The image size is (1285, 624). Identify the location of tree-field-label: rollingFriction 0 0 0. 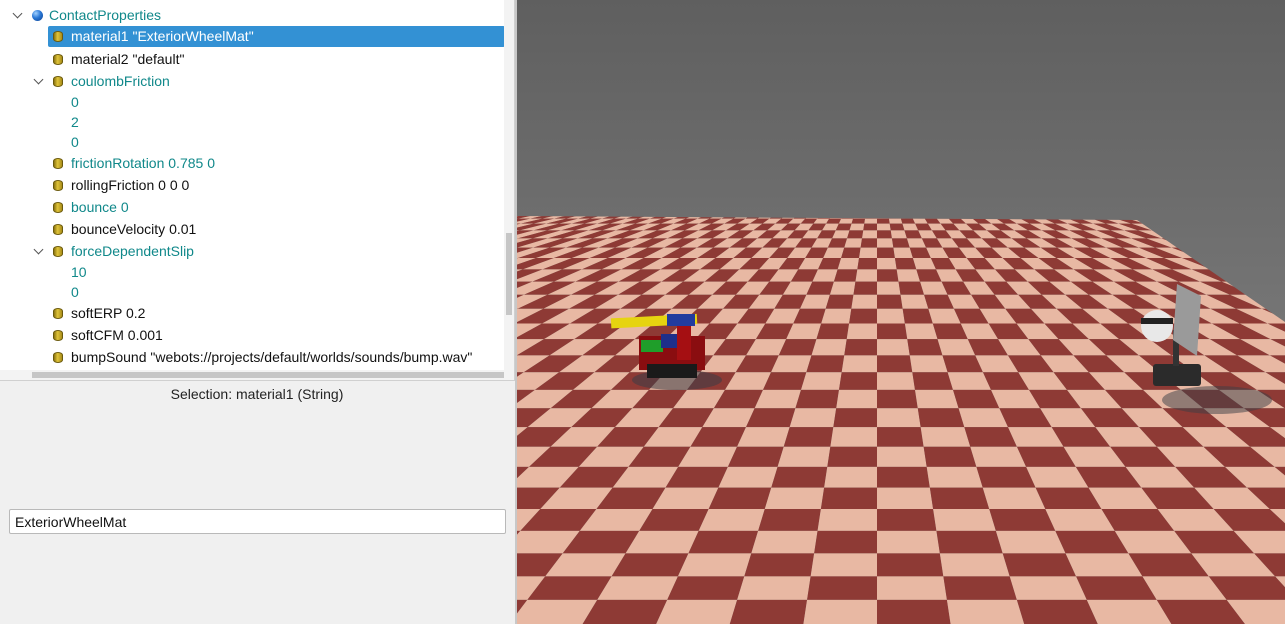
(130, 185).